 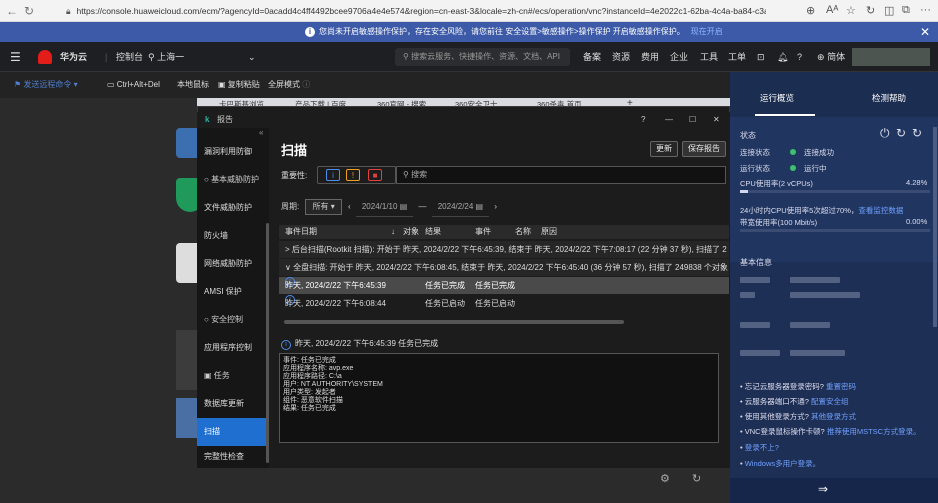 I want to click on console-search-input: ⚲ 搜索云服务、快捷操作、资源、文档、API, so click(x=482, y=57).